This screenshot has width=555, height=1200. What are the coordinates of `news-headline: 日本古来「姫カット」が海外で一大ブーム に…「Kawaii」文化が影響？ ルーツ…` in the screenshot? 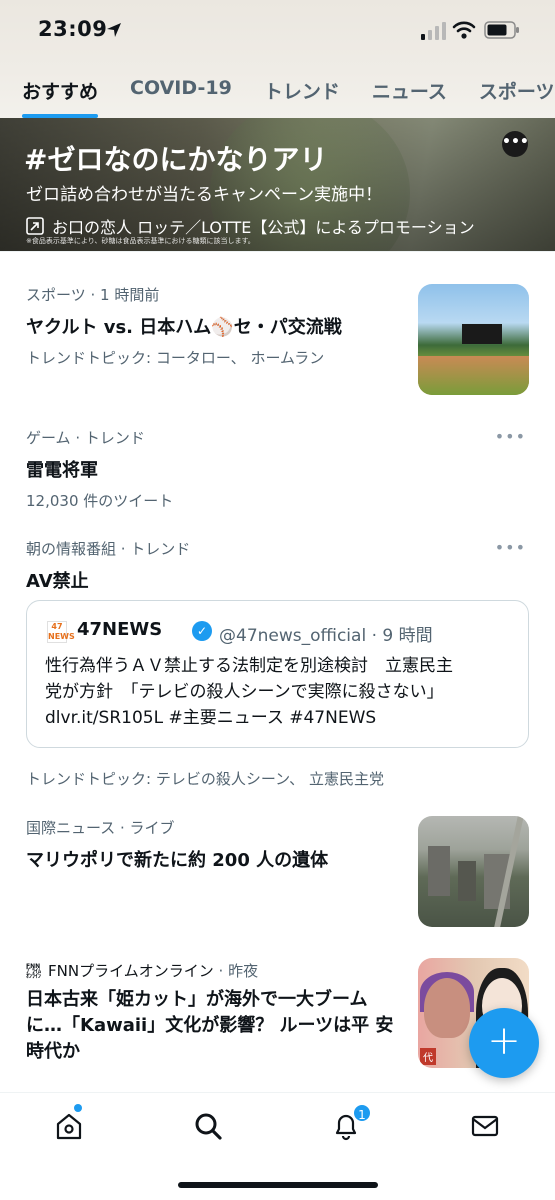 It's located at (210, 1025).